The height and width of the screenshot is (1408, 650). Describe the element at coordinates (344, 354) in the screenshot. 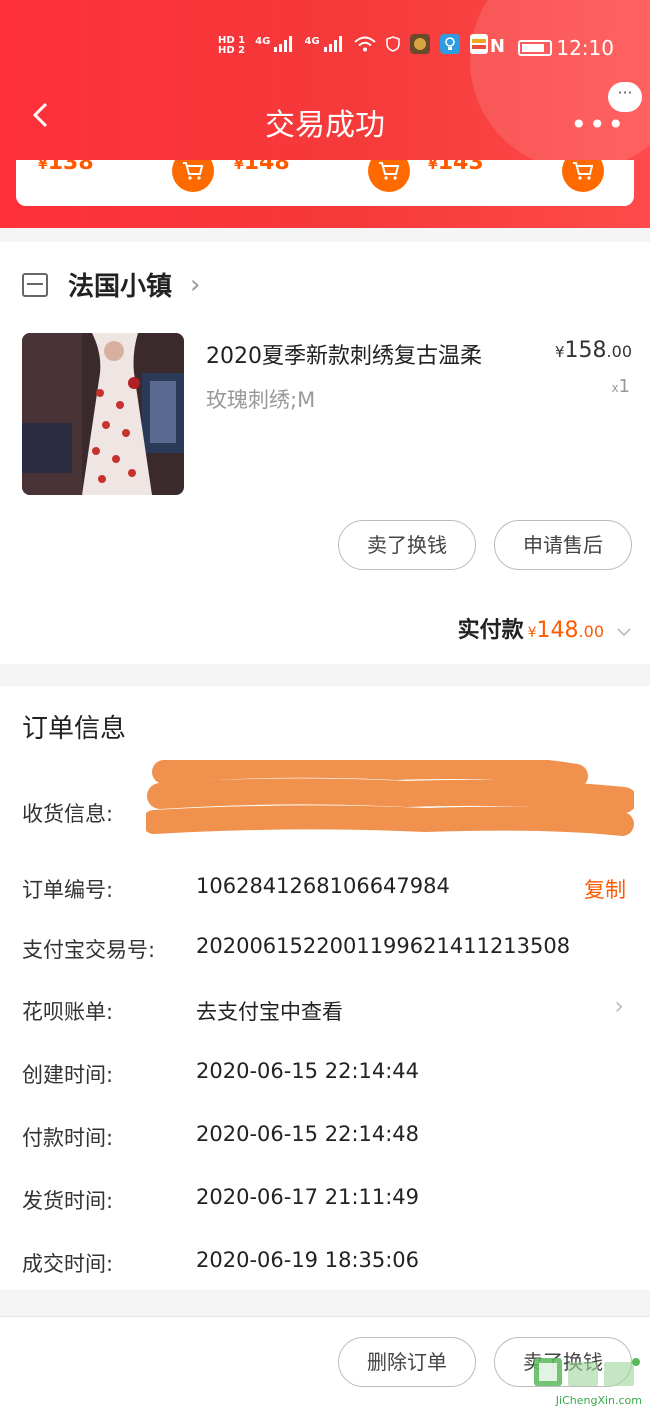

I see `product-title: 2020夏季新款刺绣复古温柔` at that location.